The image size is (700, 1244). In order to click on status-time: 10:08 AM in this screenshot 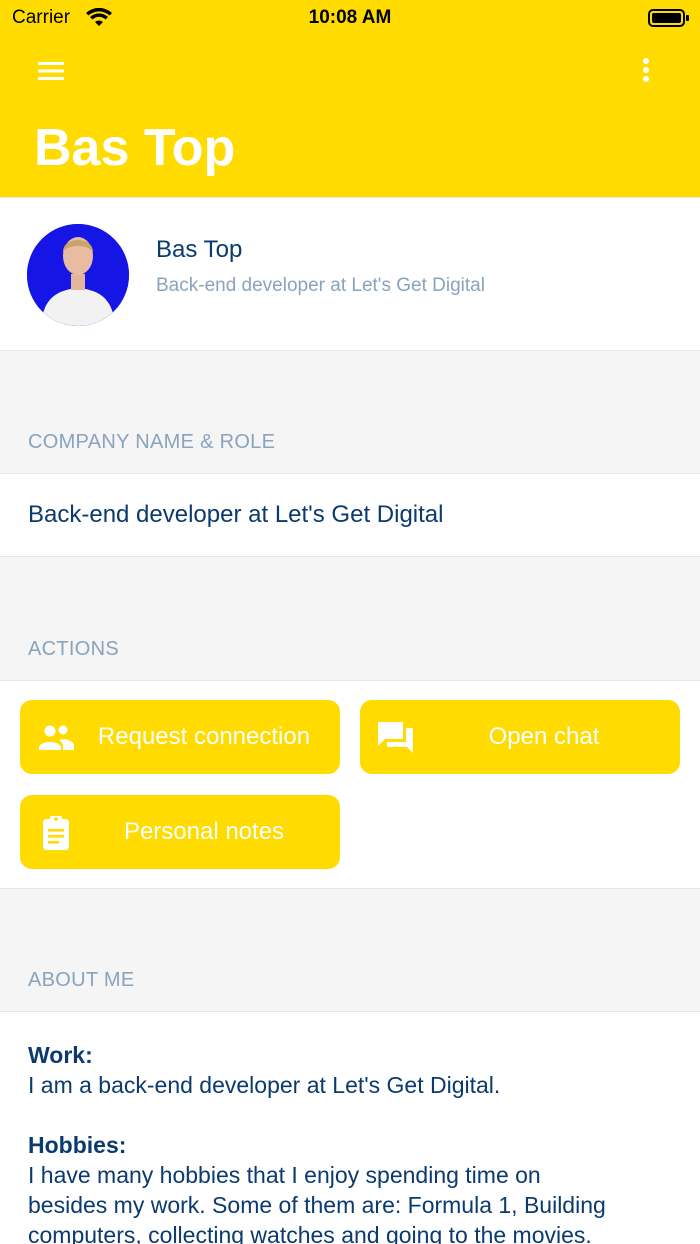, I will do `click(350, 17)`.